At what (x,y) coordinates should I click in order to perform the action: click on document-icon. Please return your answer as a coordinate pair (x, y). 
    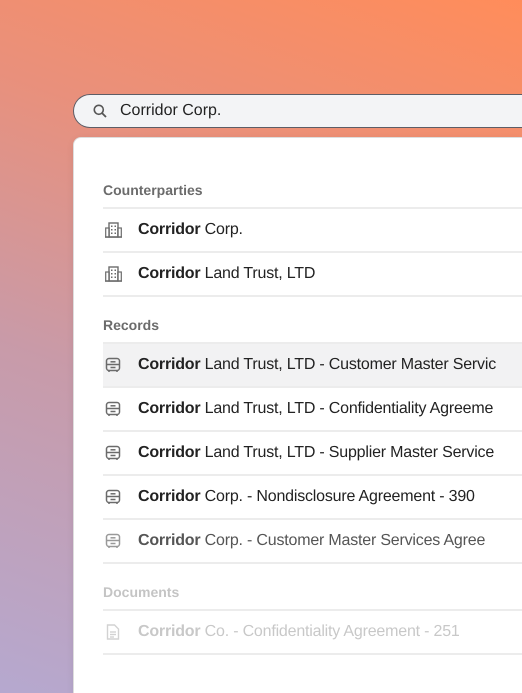
    Looking at the image, I should click on (113, 632).